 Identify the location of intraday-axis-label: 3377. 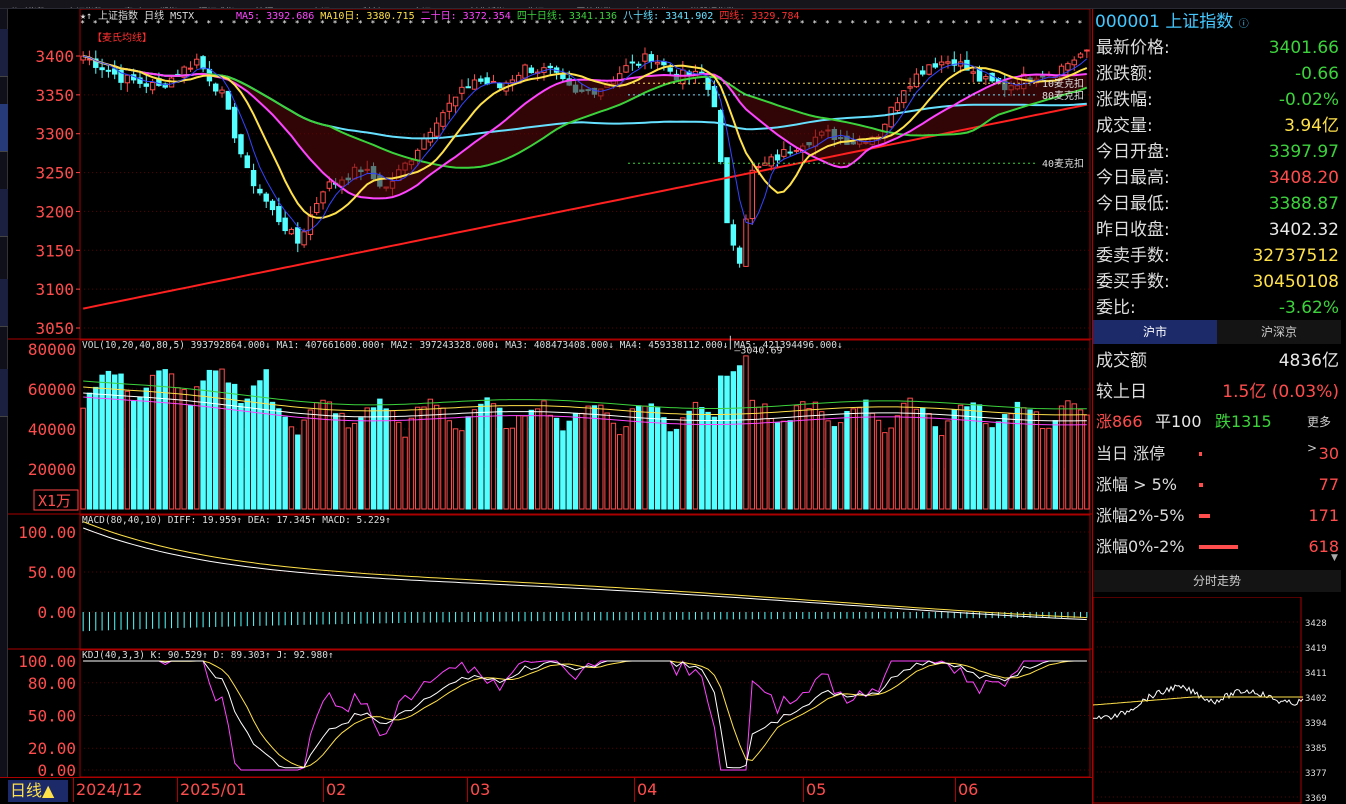
(1316, 774).